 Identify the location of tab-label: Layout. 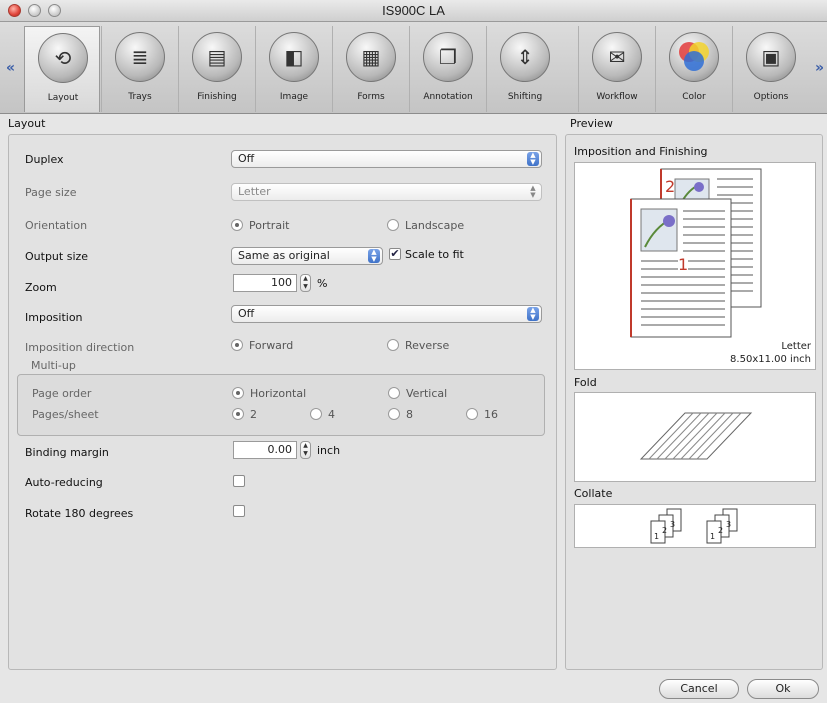
(63, 98).